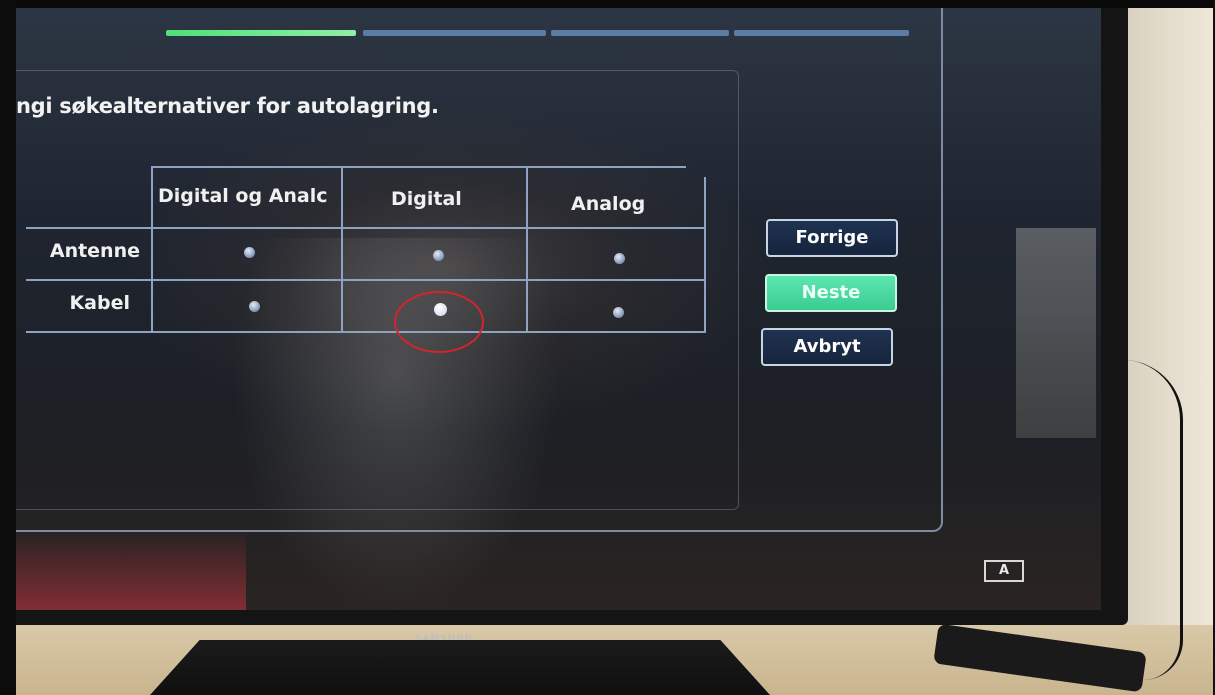 This screenshot has height=695, width=1215. Describe the element at coordinates (832, 238) in the screenshot. I see `previous-button: Forrige` at that location.